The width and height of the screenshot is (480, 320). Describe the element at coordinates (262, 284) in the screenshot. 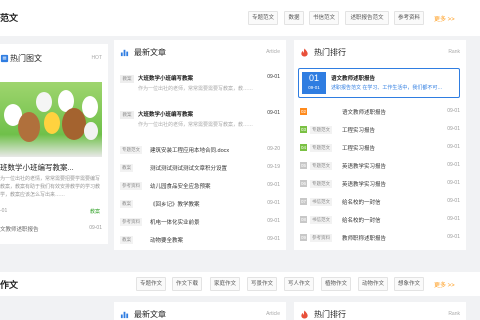

I see `tag-button: 写景作文` at that location.